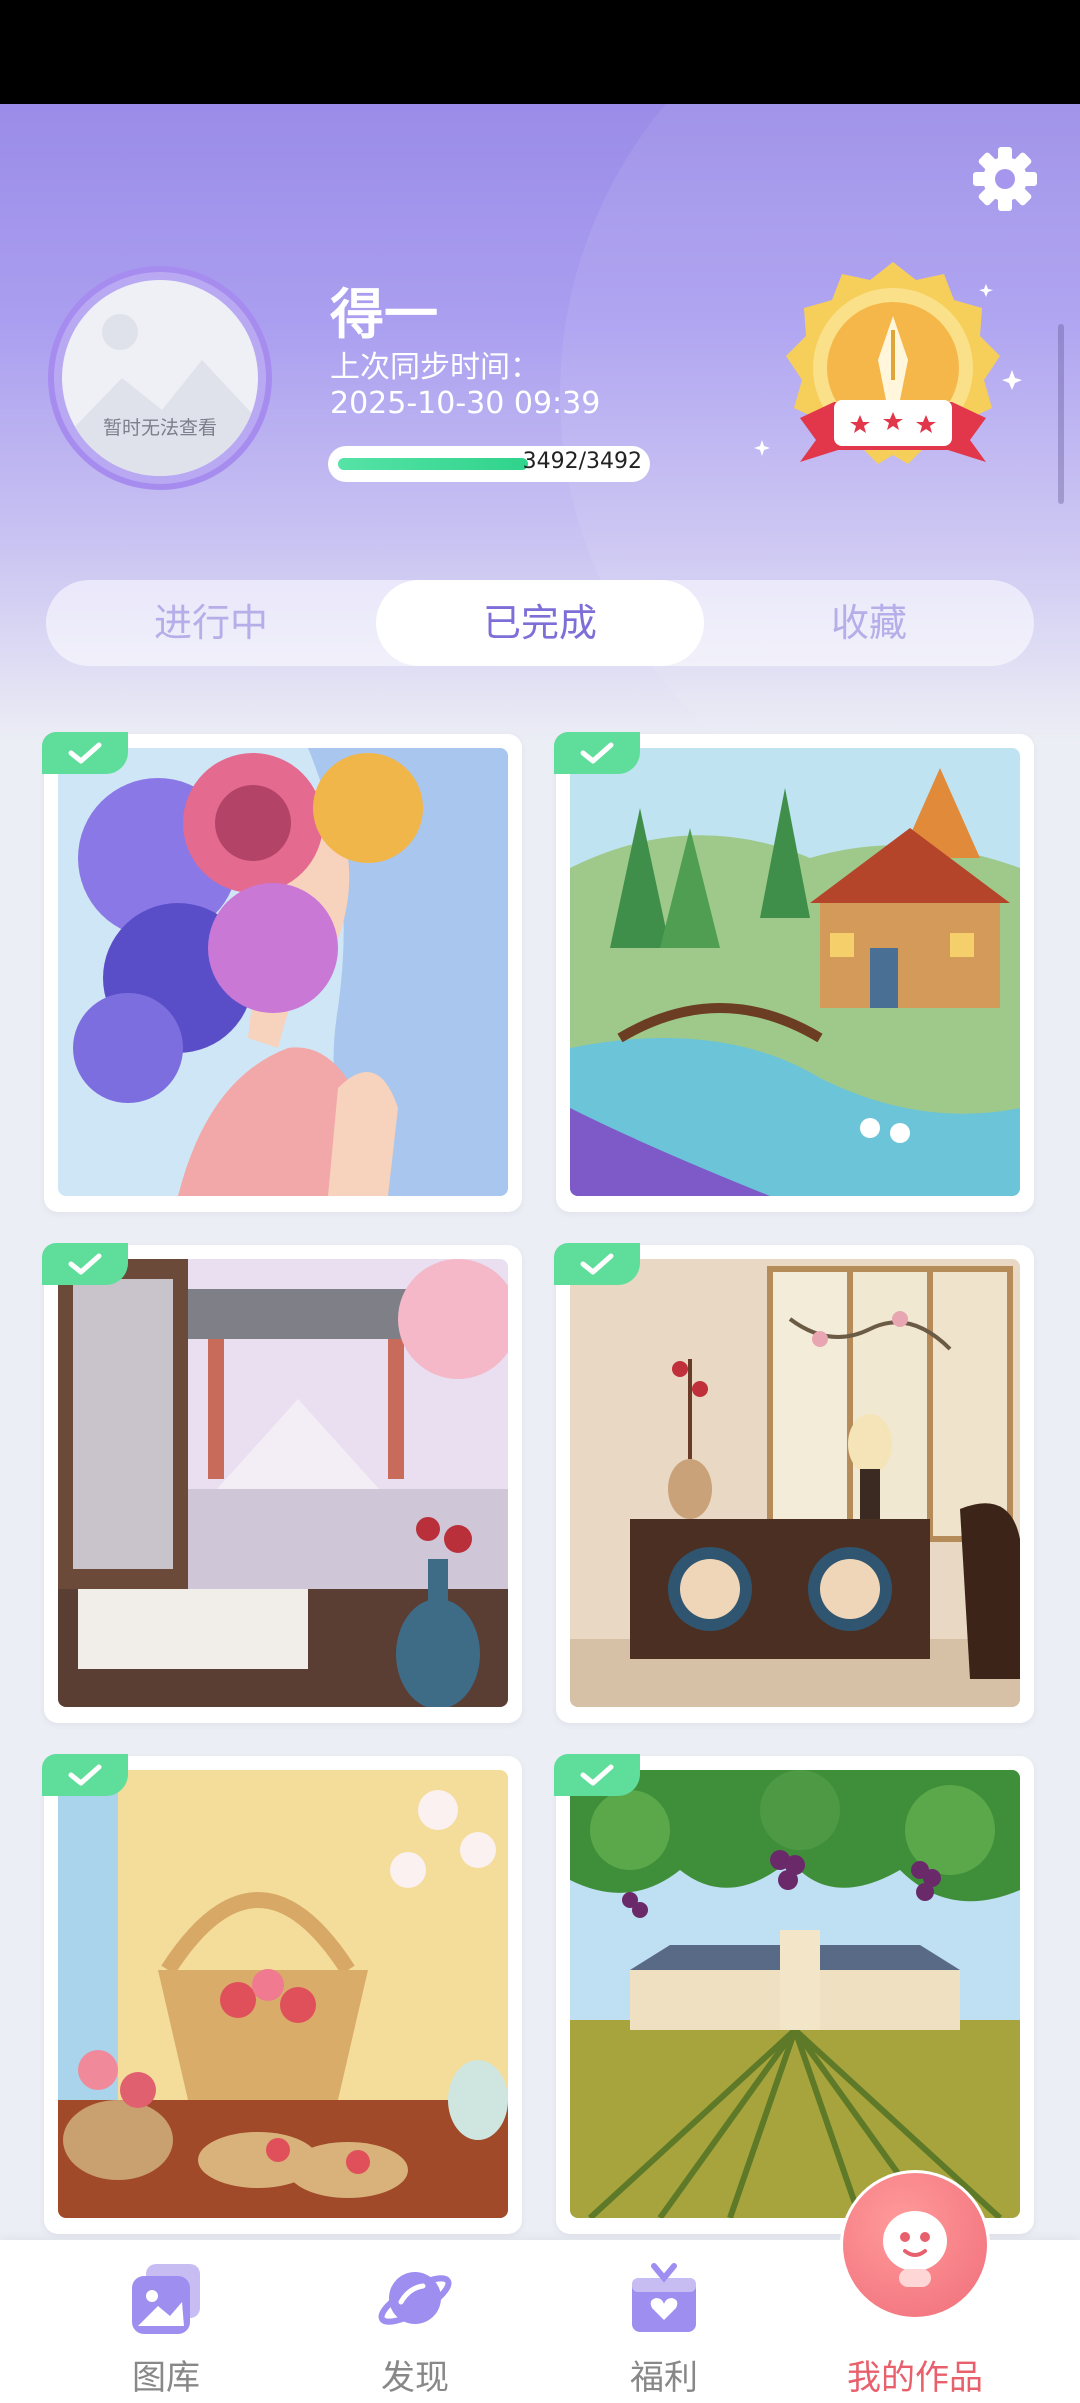  I want to click on artwork-card-chinese-cabinet, so click(794, 1483).